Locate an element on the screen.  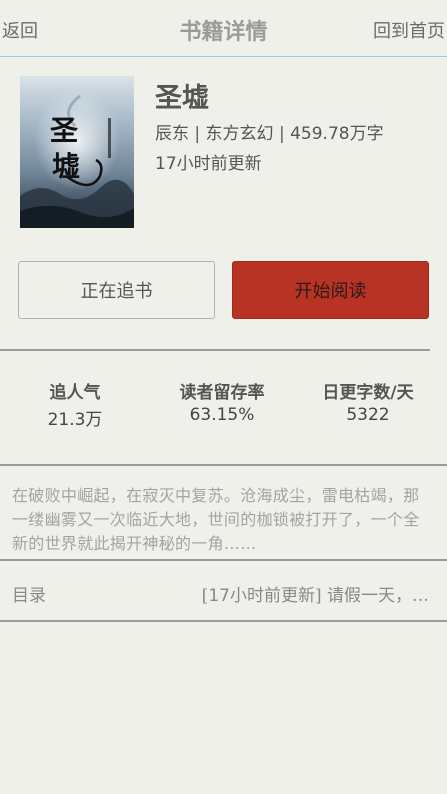
home-button: 回到首页 is located at coordinates (409, 30).